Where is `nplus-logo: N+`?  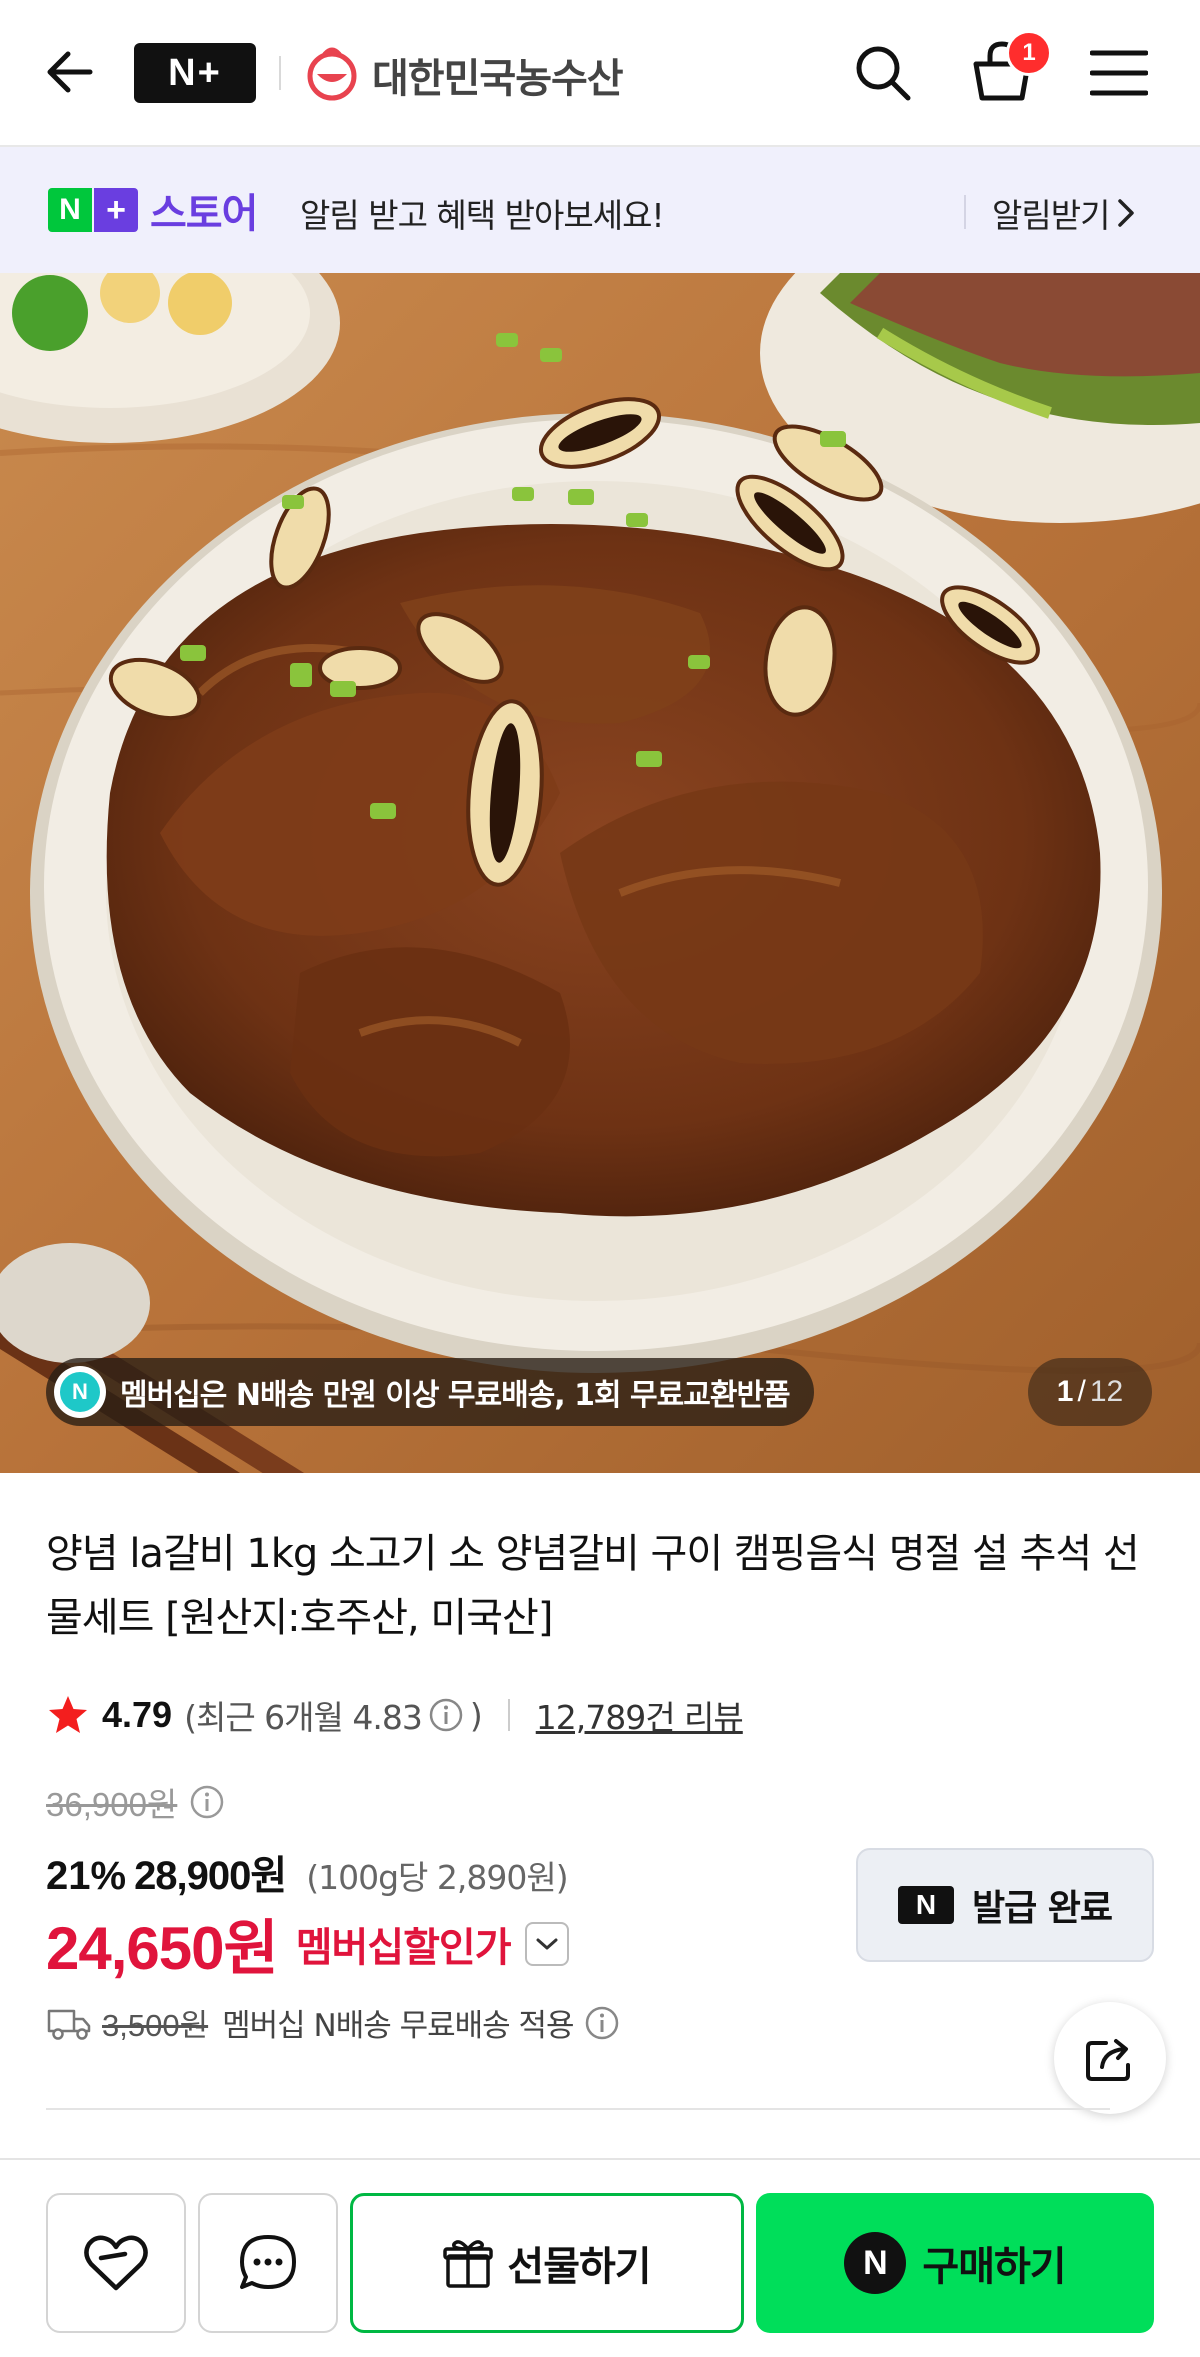 nplus-logo: N+ is located at coordinates (195, 73).